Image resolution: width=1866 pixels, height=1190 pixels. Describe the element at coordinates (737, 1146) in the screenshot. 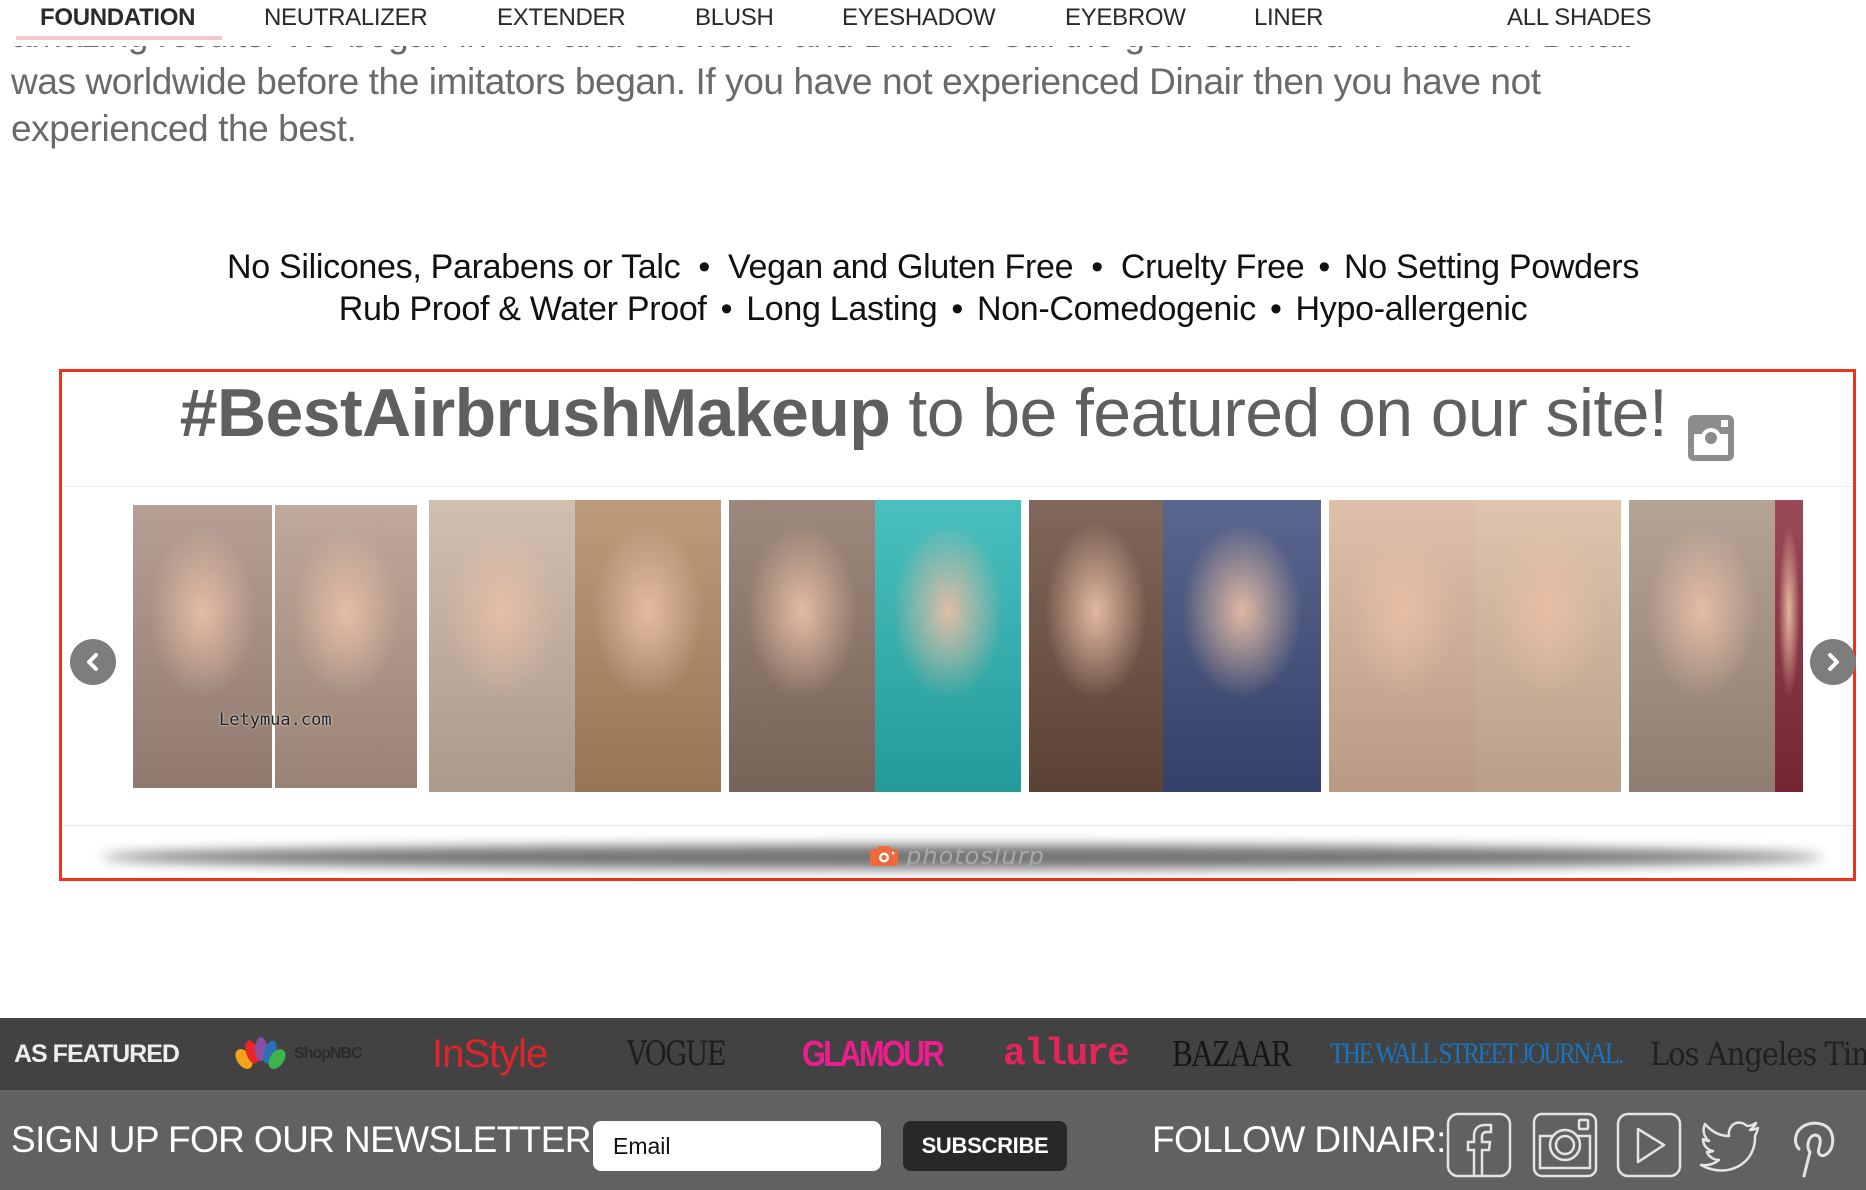

I see `email-input` at that location.